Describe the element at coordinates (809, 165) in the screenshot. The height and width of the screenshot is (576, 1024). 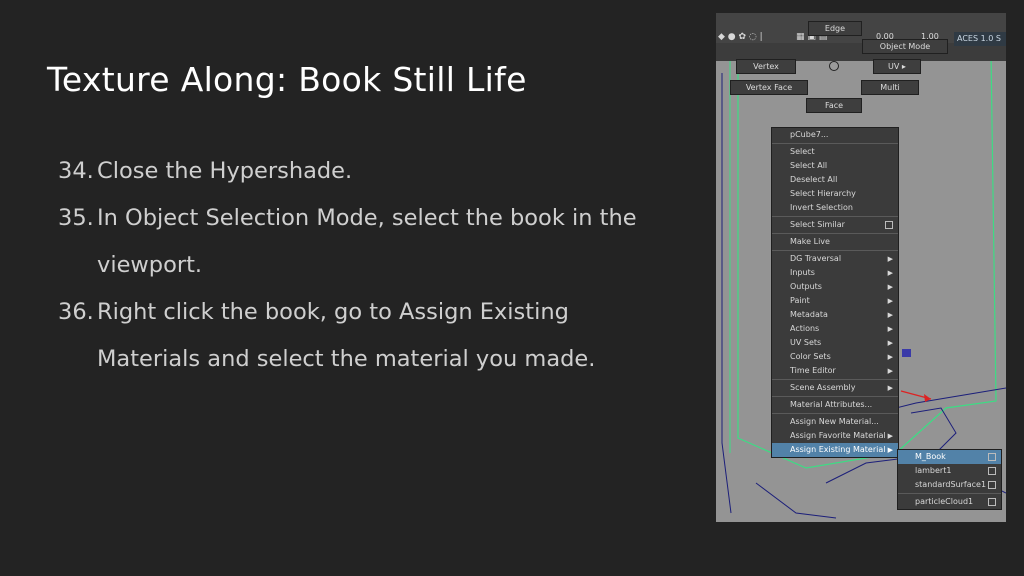
I see `menu-item-label: Select All` at that location.